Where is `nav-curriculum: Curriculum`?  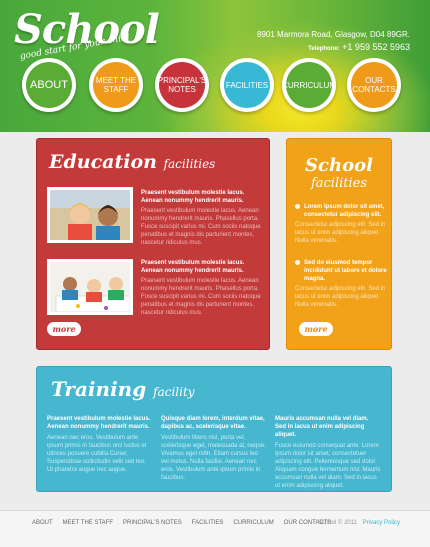
nav-curriculum: Curriculum is located at coordinates (309, 85).